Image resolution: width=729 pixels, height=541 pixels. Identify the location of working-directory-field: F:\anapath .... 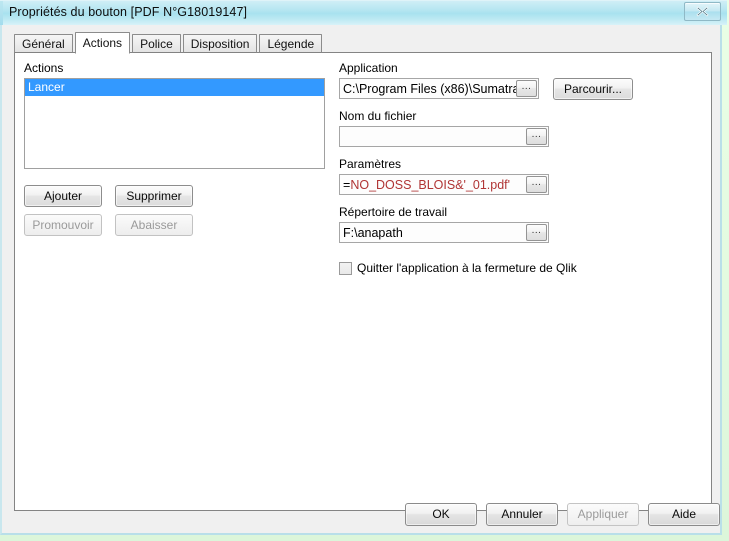
(444, 232).